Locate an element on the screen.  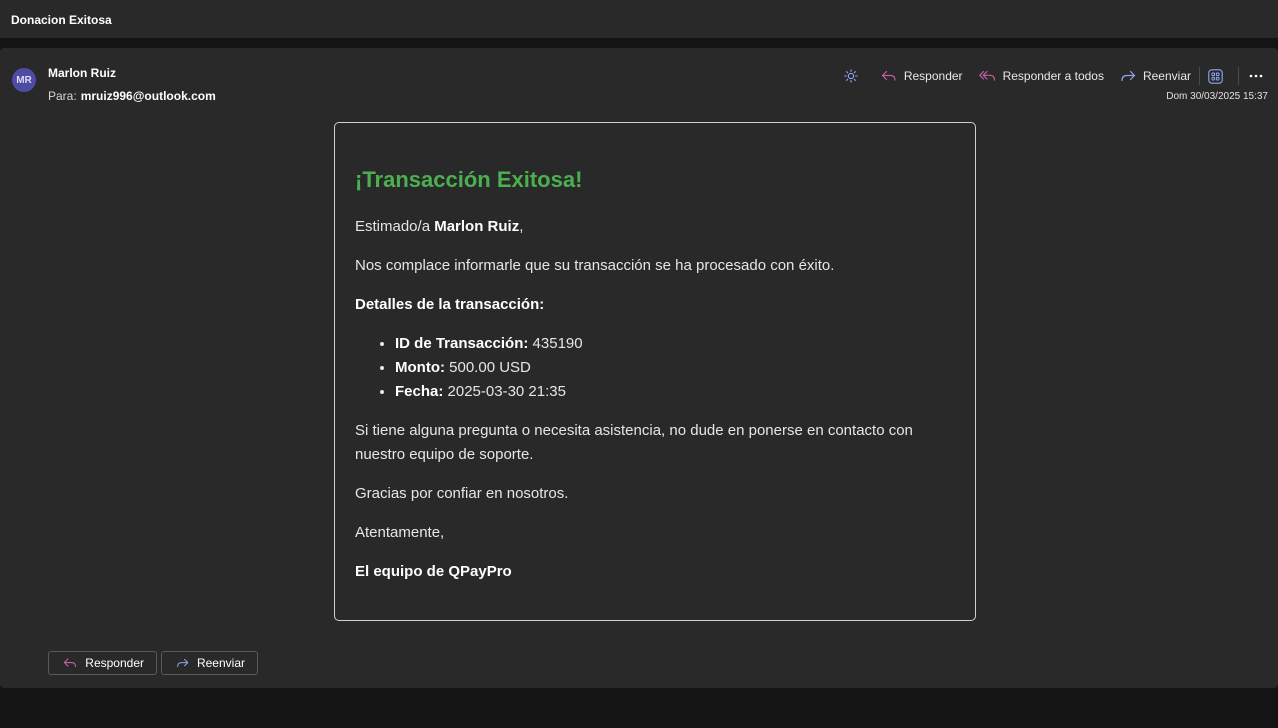
reply-all-button: Responder a todos is located at coordinates (1041, 76).